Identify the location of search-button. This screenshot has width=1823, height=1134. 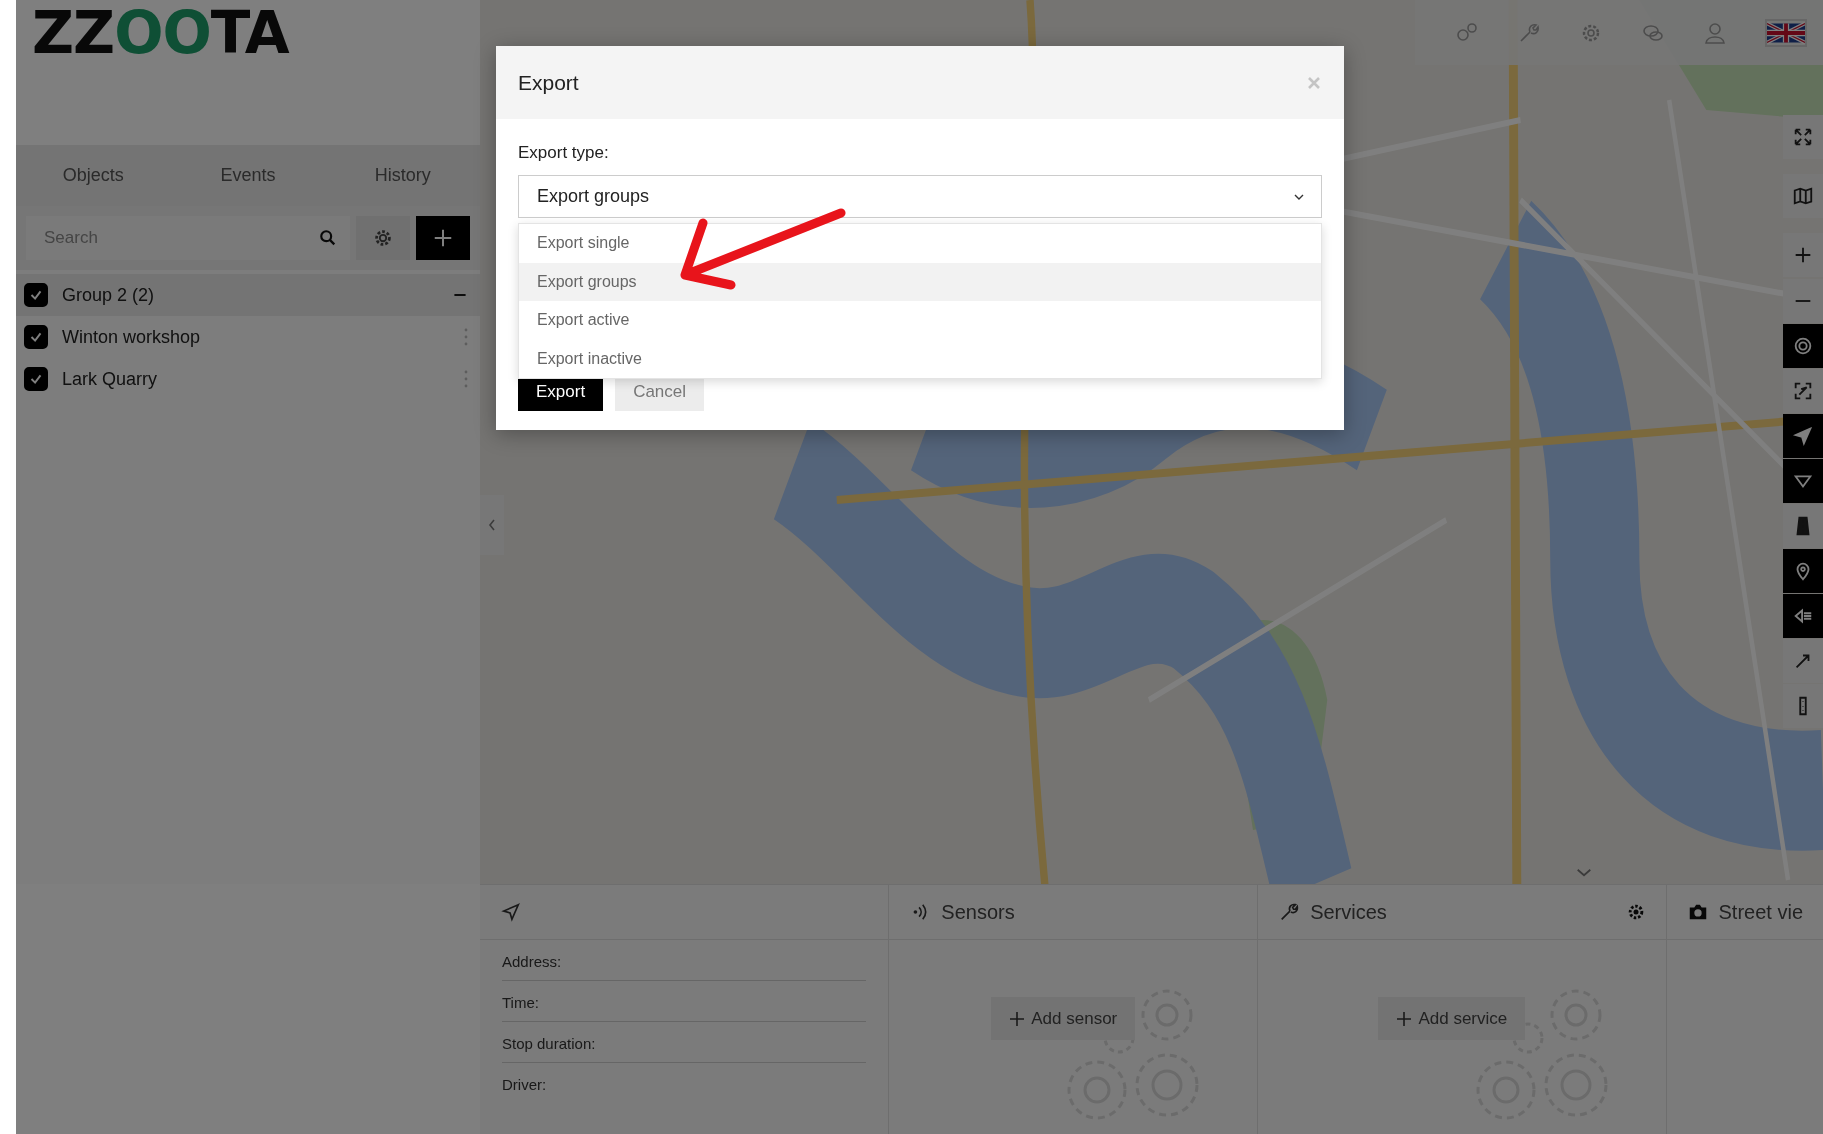
(328, 238).